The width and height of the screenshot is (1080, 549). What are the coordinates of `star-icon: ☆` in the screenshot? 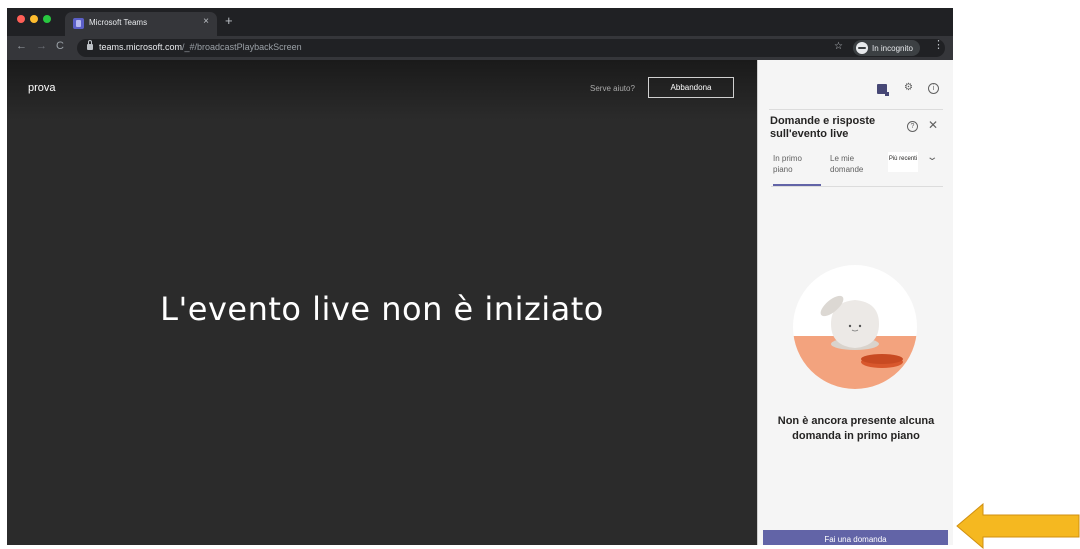 It's located at (838, 46).